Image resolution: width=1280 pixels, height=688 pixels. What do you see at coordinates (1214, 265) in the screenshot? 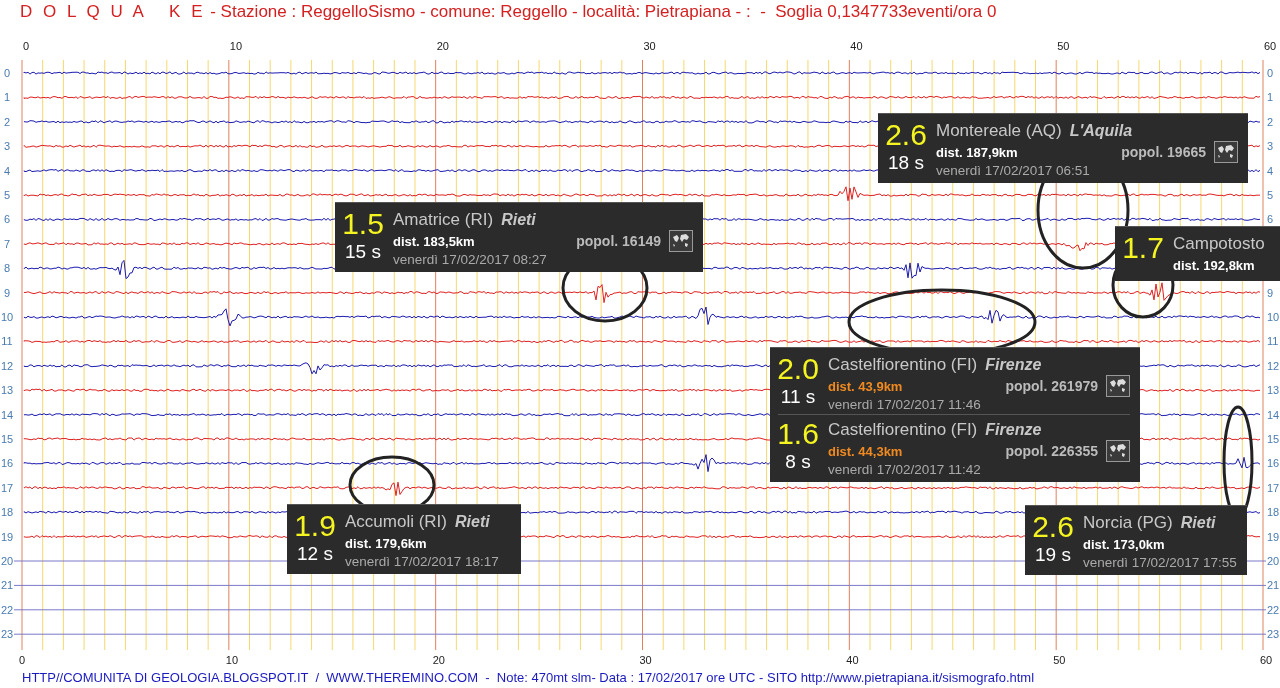
I see `distance-label: dist. 192,8km` at bounding box center [1214, 265].